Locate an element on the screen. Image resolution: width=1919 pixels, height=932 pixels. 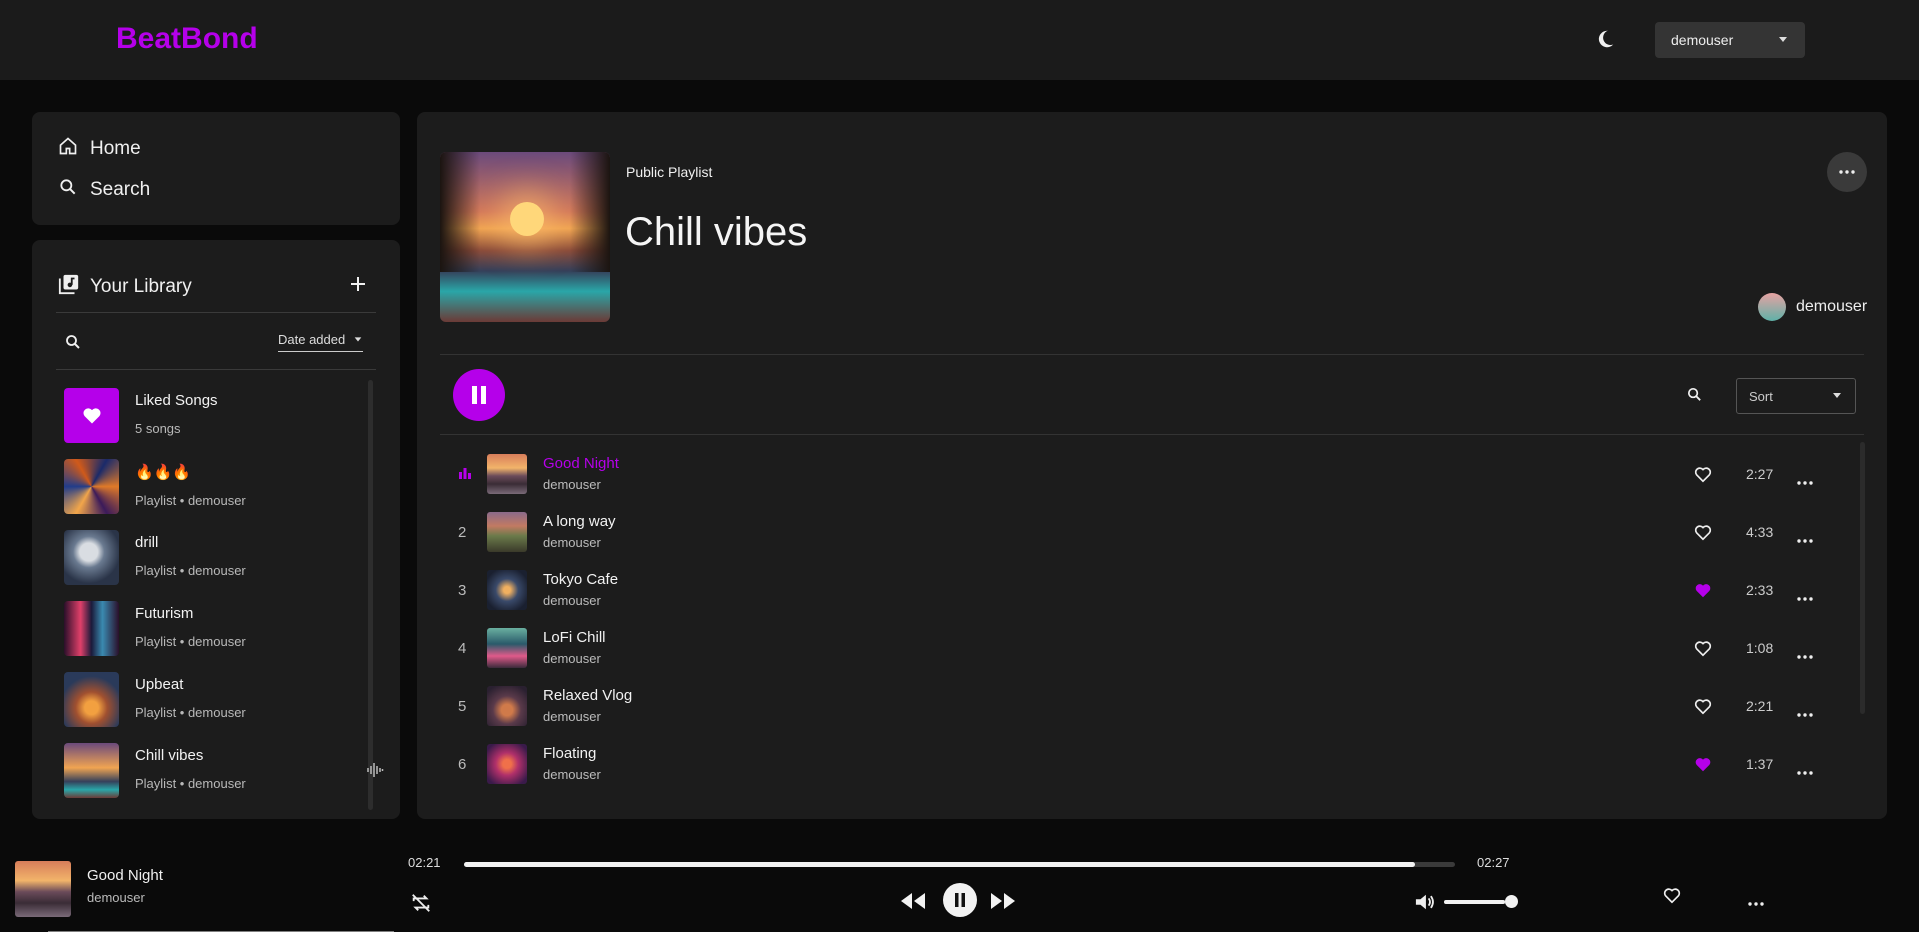
library-item-fire: 🔥🔥🔥 Playlist • demouser is located at coordinates (214, 494).